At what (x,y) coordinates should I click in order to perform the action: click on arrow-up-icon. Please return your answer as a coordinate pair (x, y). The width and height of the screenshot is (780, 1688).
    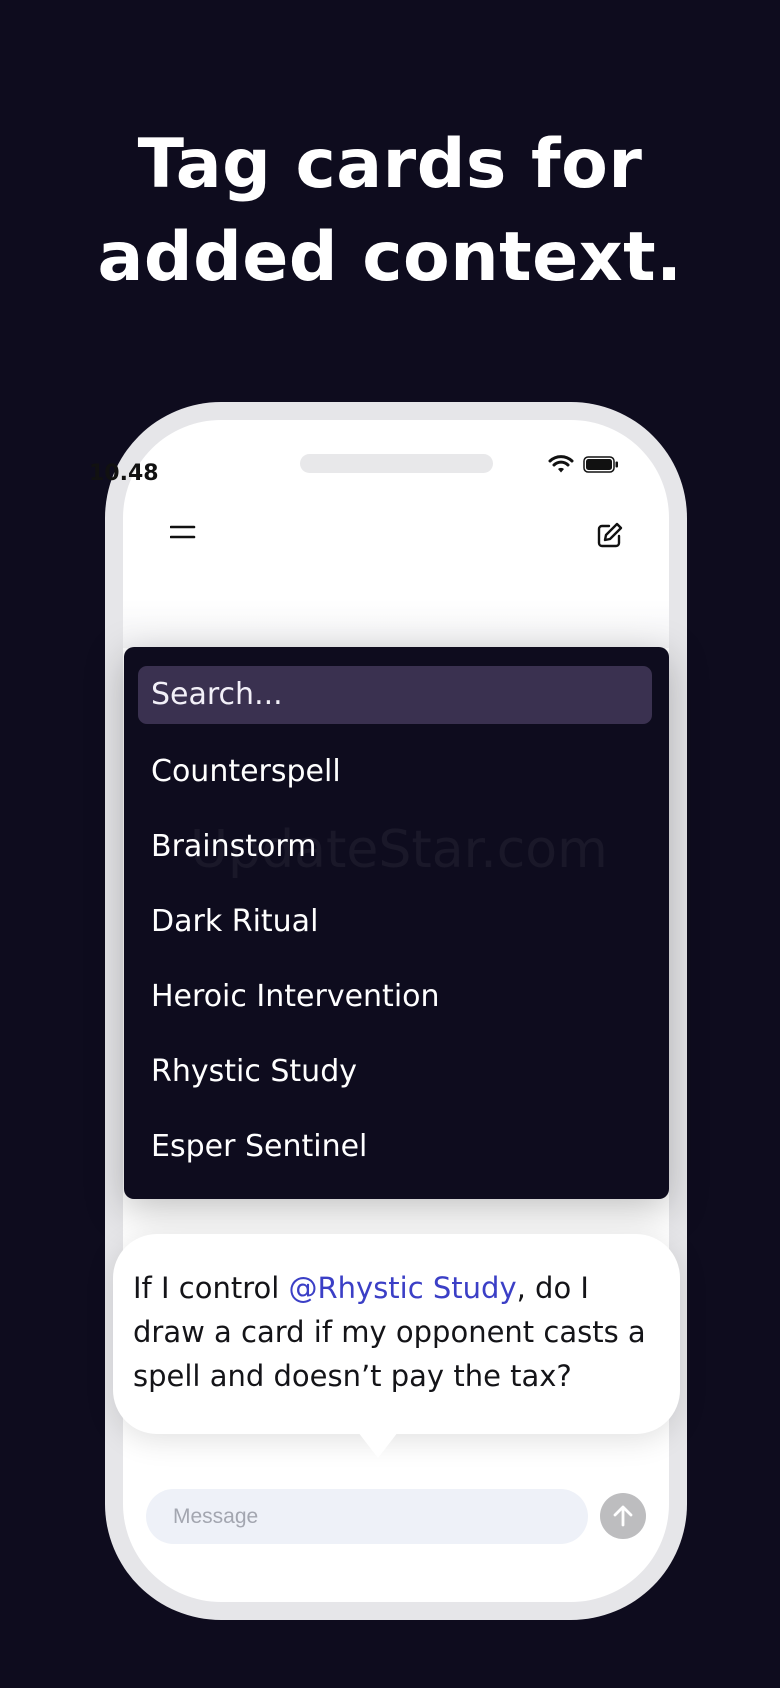
    Looking at the image, I should click on (623, 1516).